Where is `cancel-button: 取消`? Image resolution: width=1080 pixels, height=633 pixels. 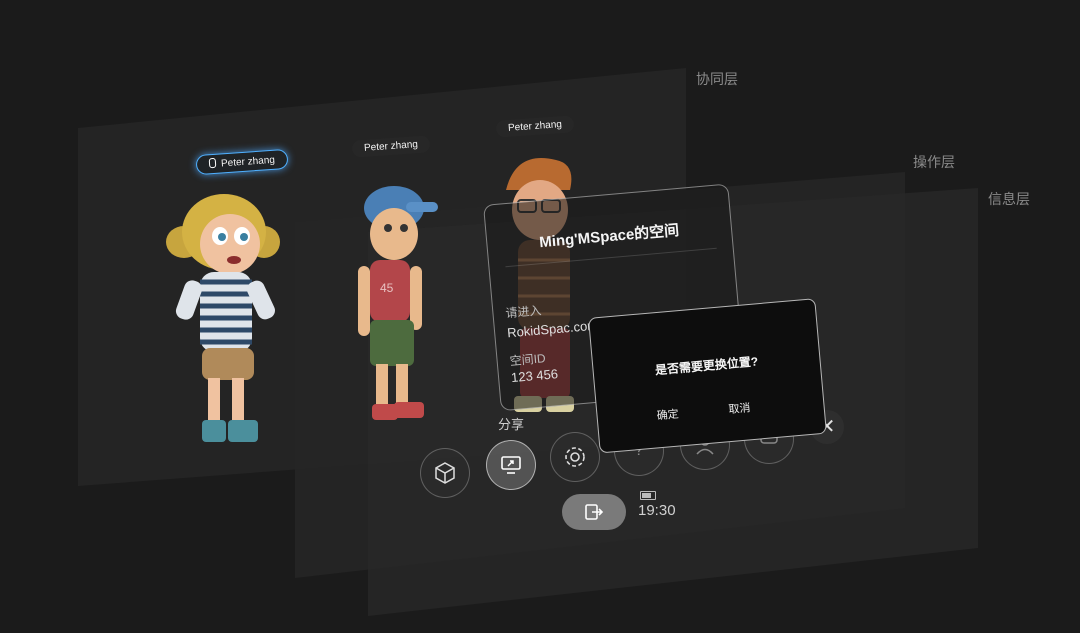
cancel-button: 取消 is located at coordinates (739, 408).